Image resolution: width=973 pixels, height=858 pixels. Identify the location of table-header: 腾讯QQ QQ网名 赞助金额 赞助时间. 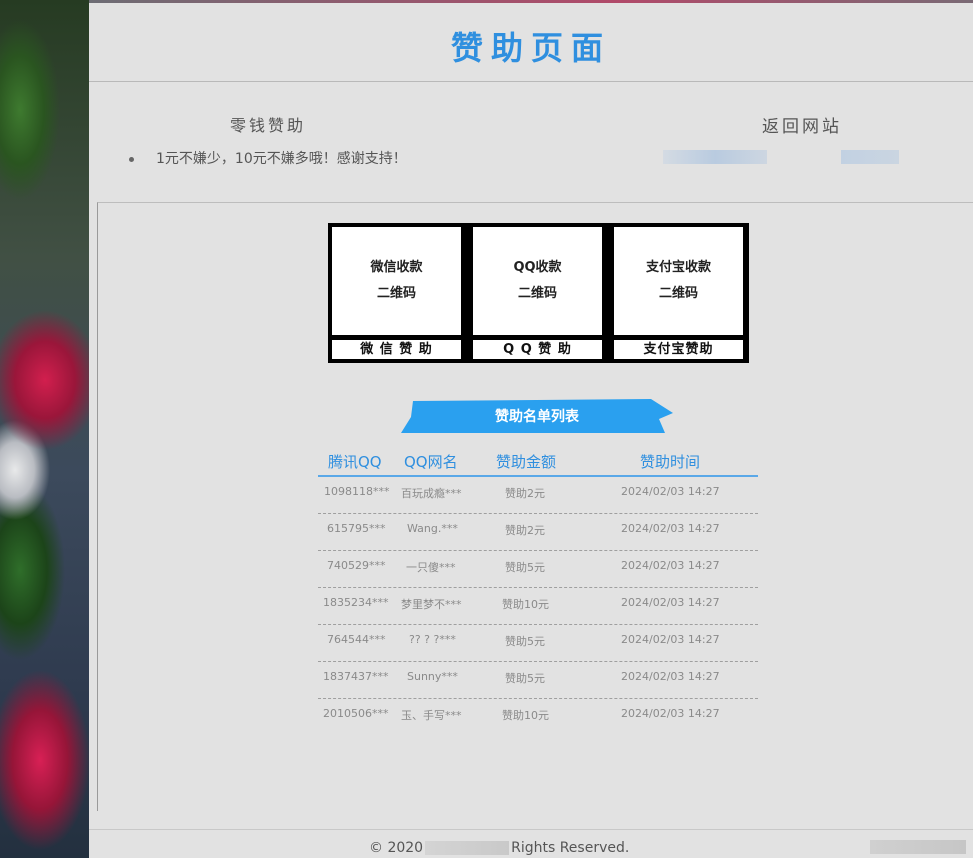
(538, 462).